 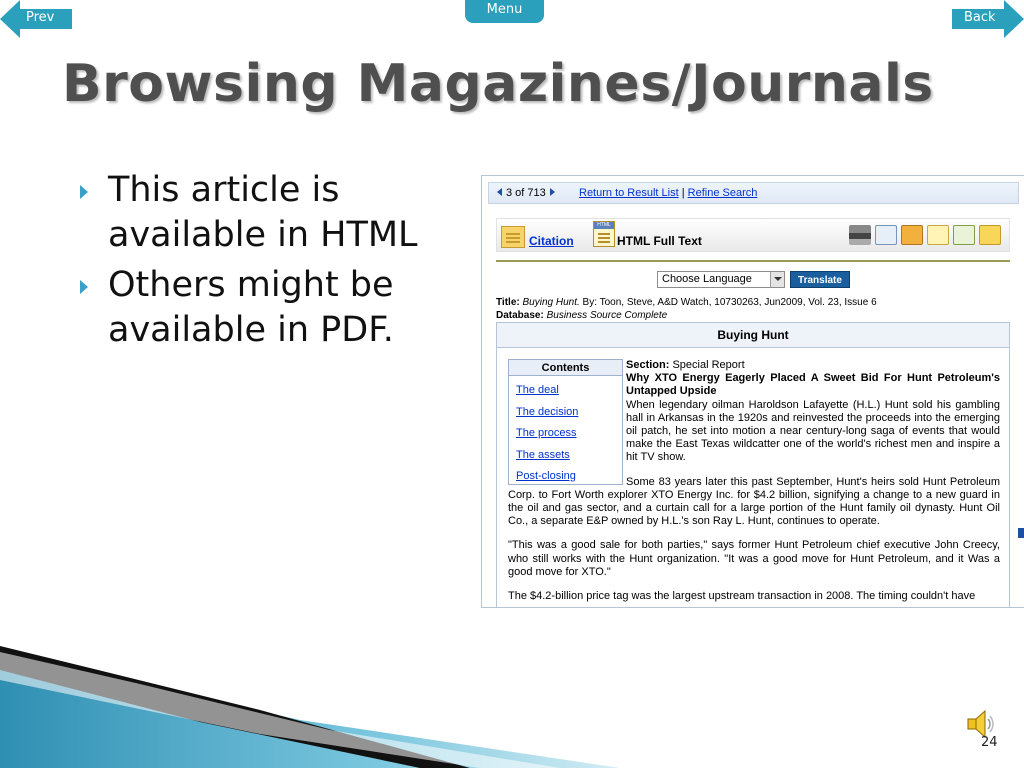 I want to click on html-document-icon: HTML, so click(x=604, y=234).